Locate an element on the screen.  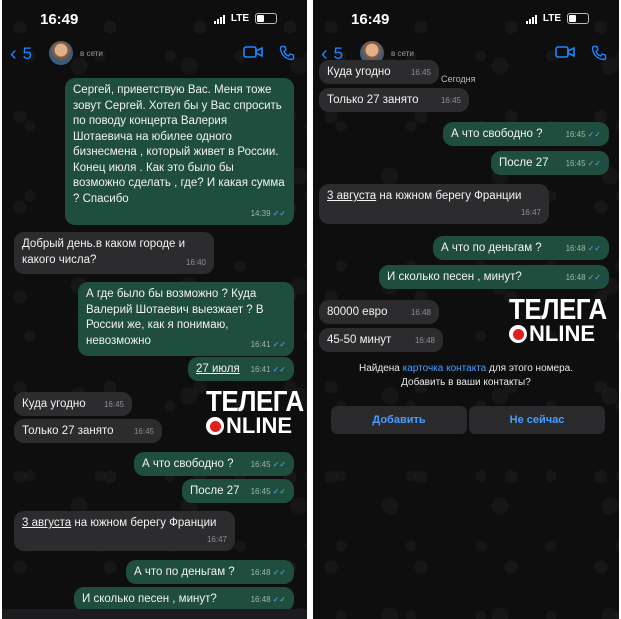
message-in: 45-50 минут 16:48 is located at coordinates (381, 340).